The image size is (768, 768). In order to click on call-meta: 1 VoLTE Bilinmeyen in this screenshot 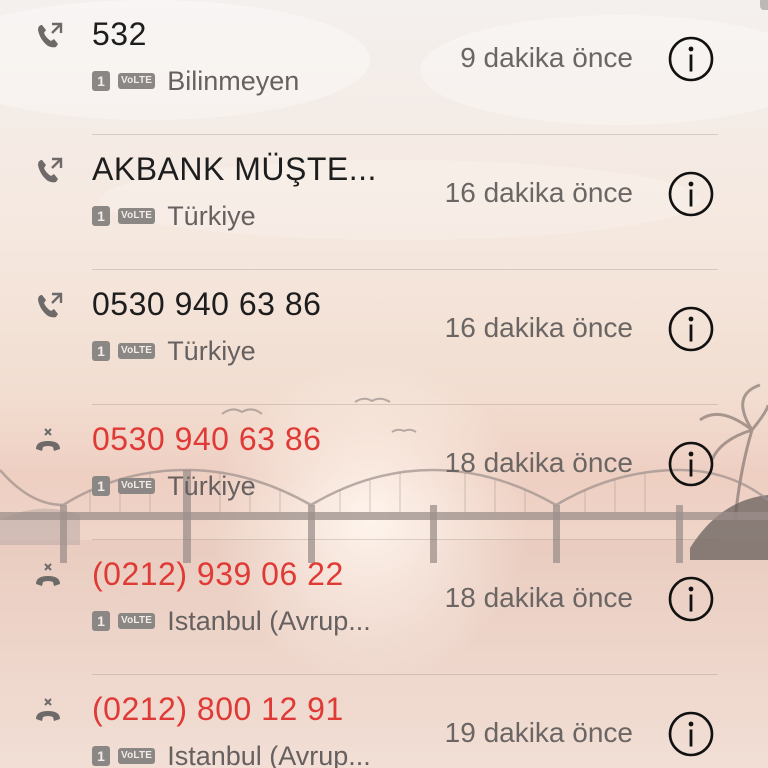, I will do `click(195, 81)`.